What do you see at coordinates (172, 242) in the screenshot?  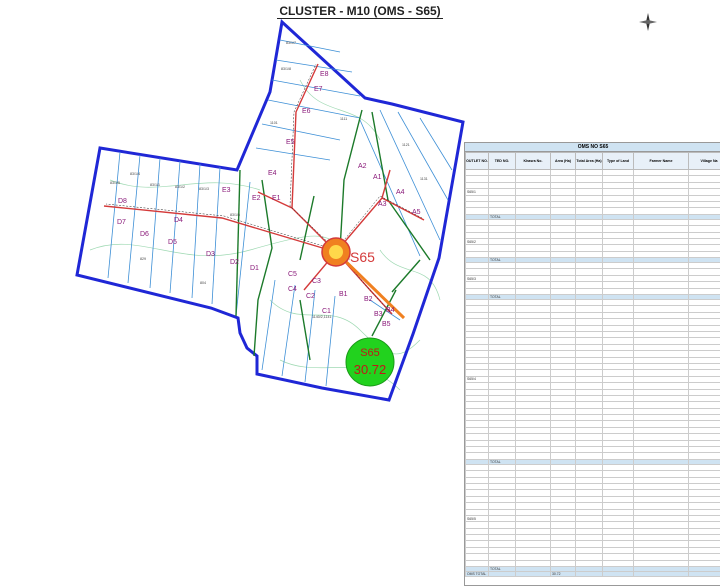 I see `feeder-point-label: D5` at bounding box center [172, 242].